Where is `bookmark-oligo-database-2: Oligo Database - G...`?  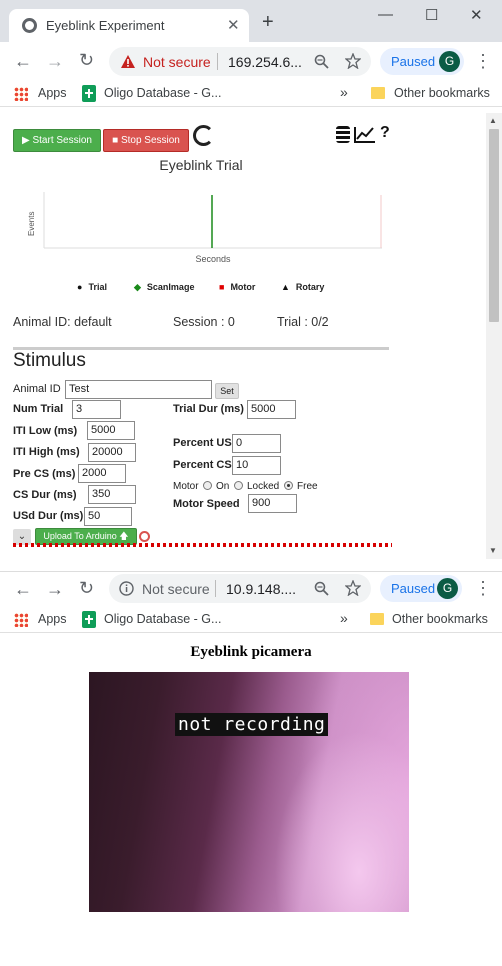 bookmark-oligo-database-2: Oligo Database - G... is located at coordinates (162, 619).